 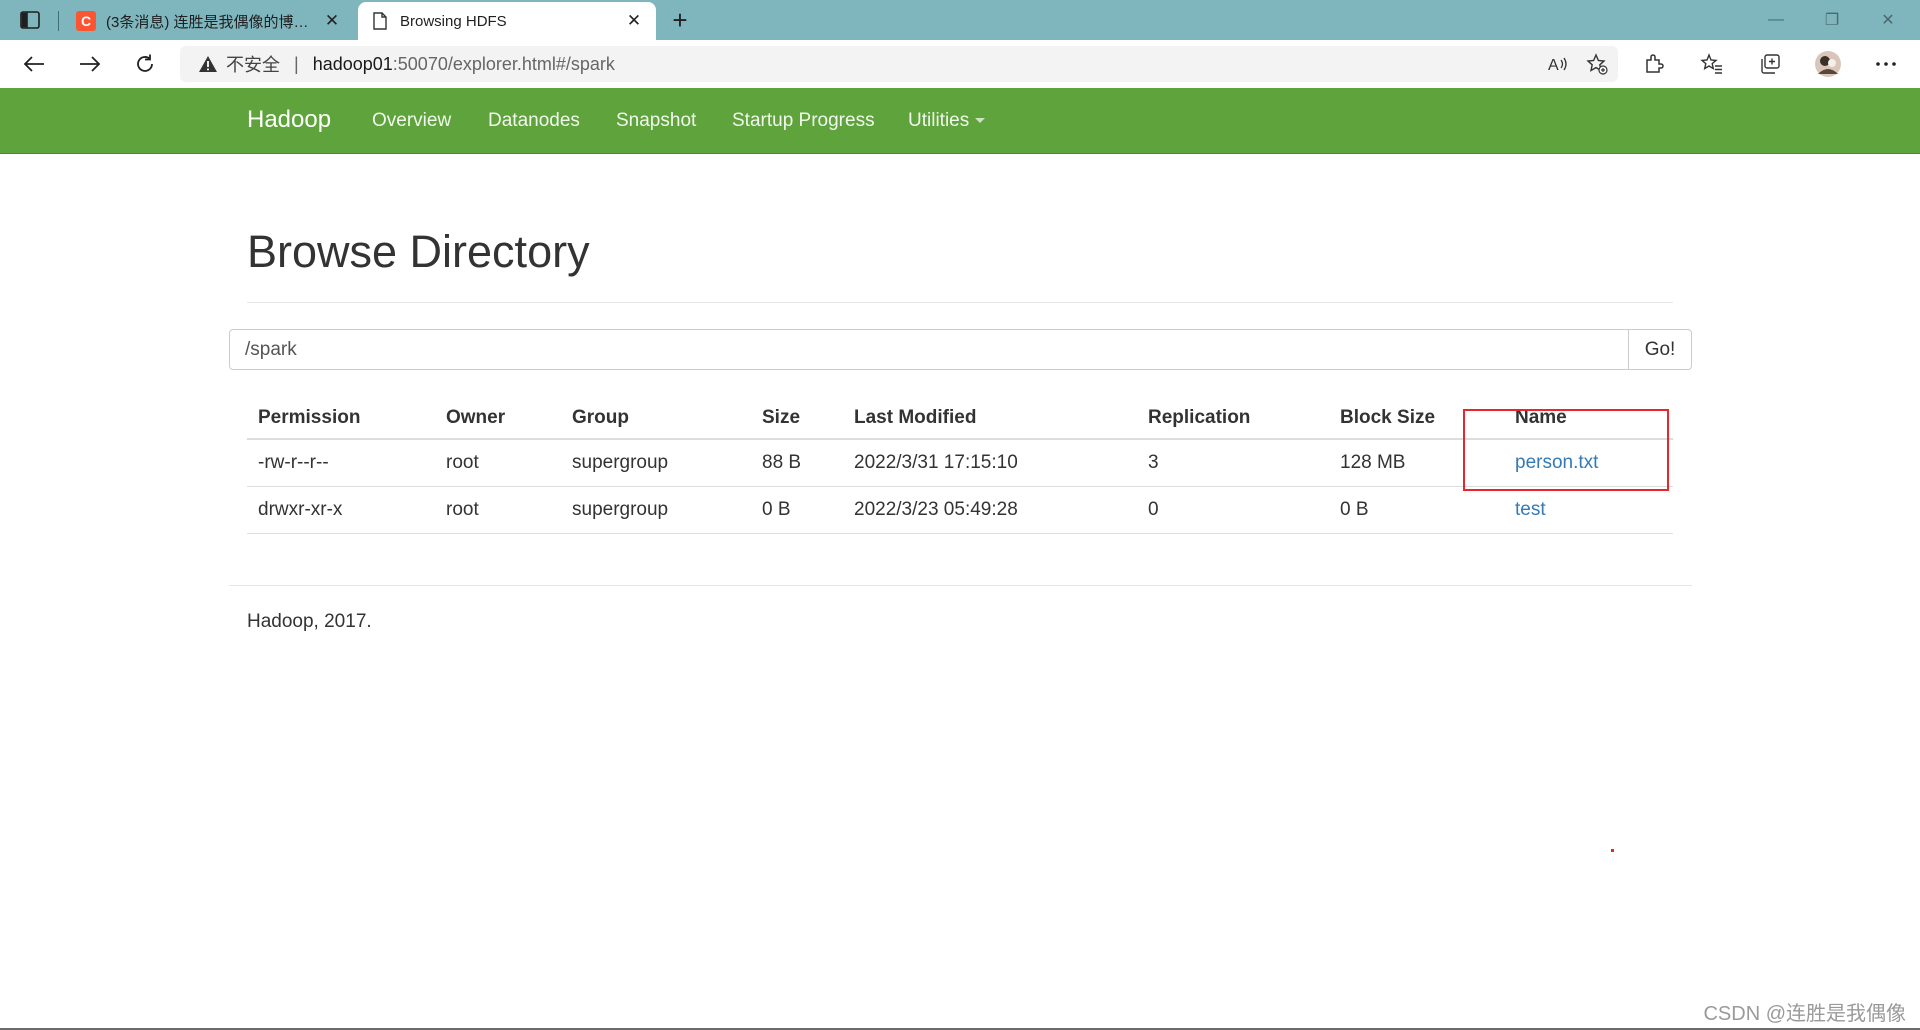 I want to click on refresh-icon, so click(x=145, y=64).